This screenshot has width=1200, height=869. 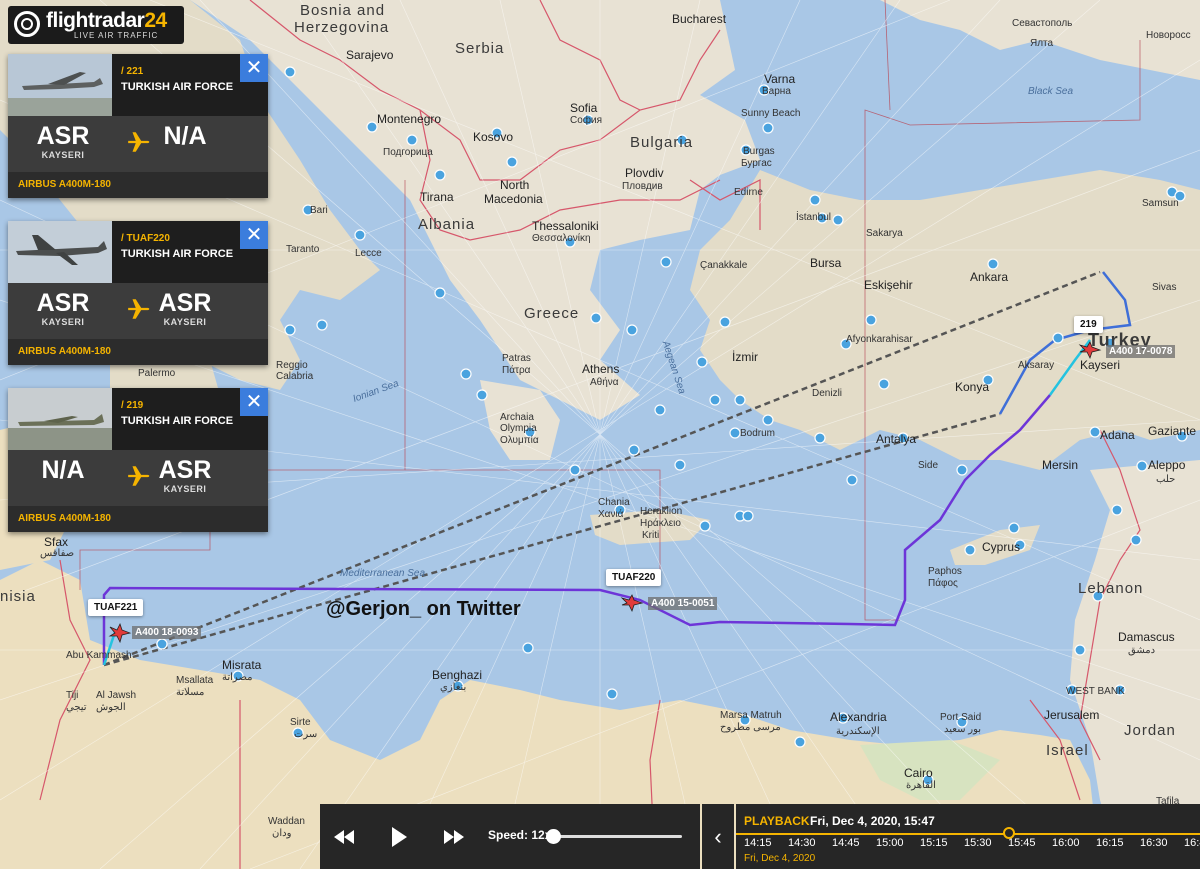 What do you see at coordinates (614, 836) in the screenshot?
I see `speed-slider` at bounding box center [614, 836].